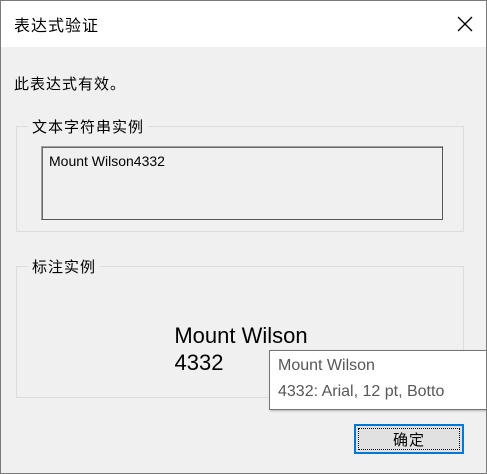  Describe the element at coordinates (70, 84) in the screenshot. I see `validation-message: 此表达式有效。` at that location.